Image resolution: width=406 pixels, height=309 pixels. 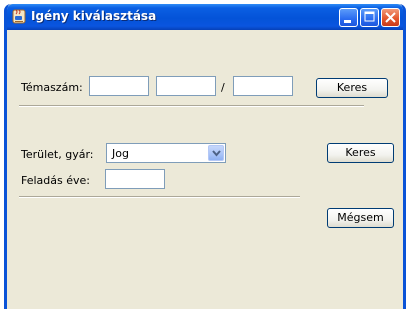 I want to click on search-button-terulet: Keres, so click(x=360, y=153).